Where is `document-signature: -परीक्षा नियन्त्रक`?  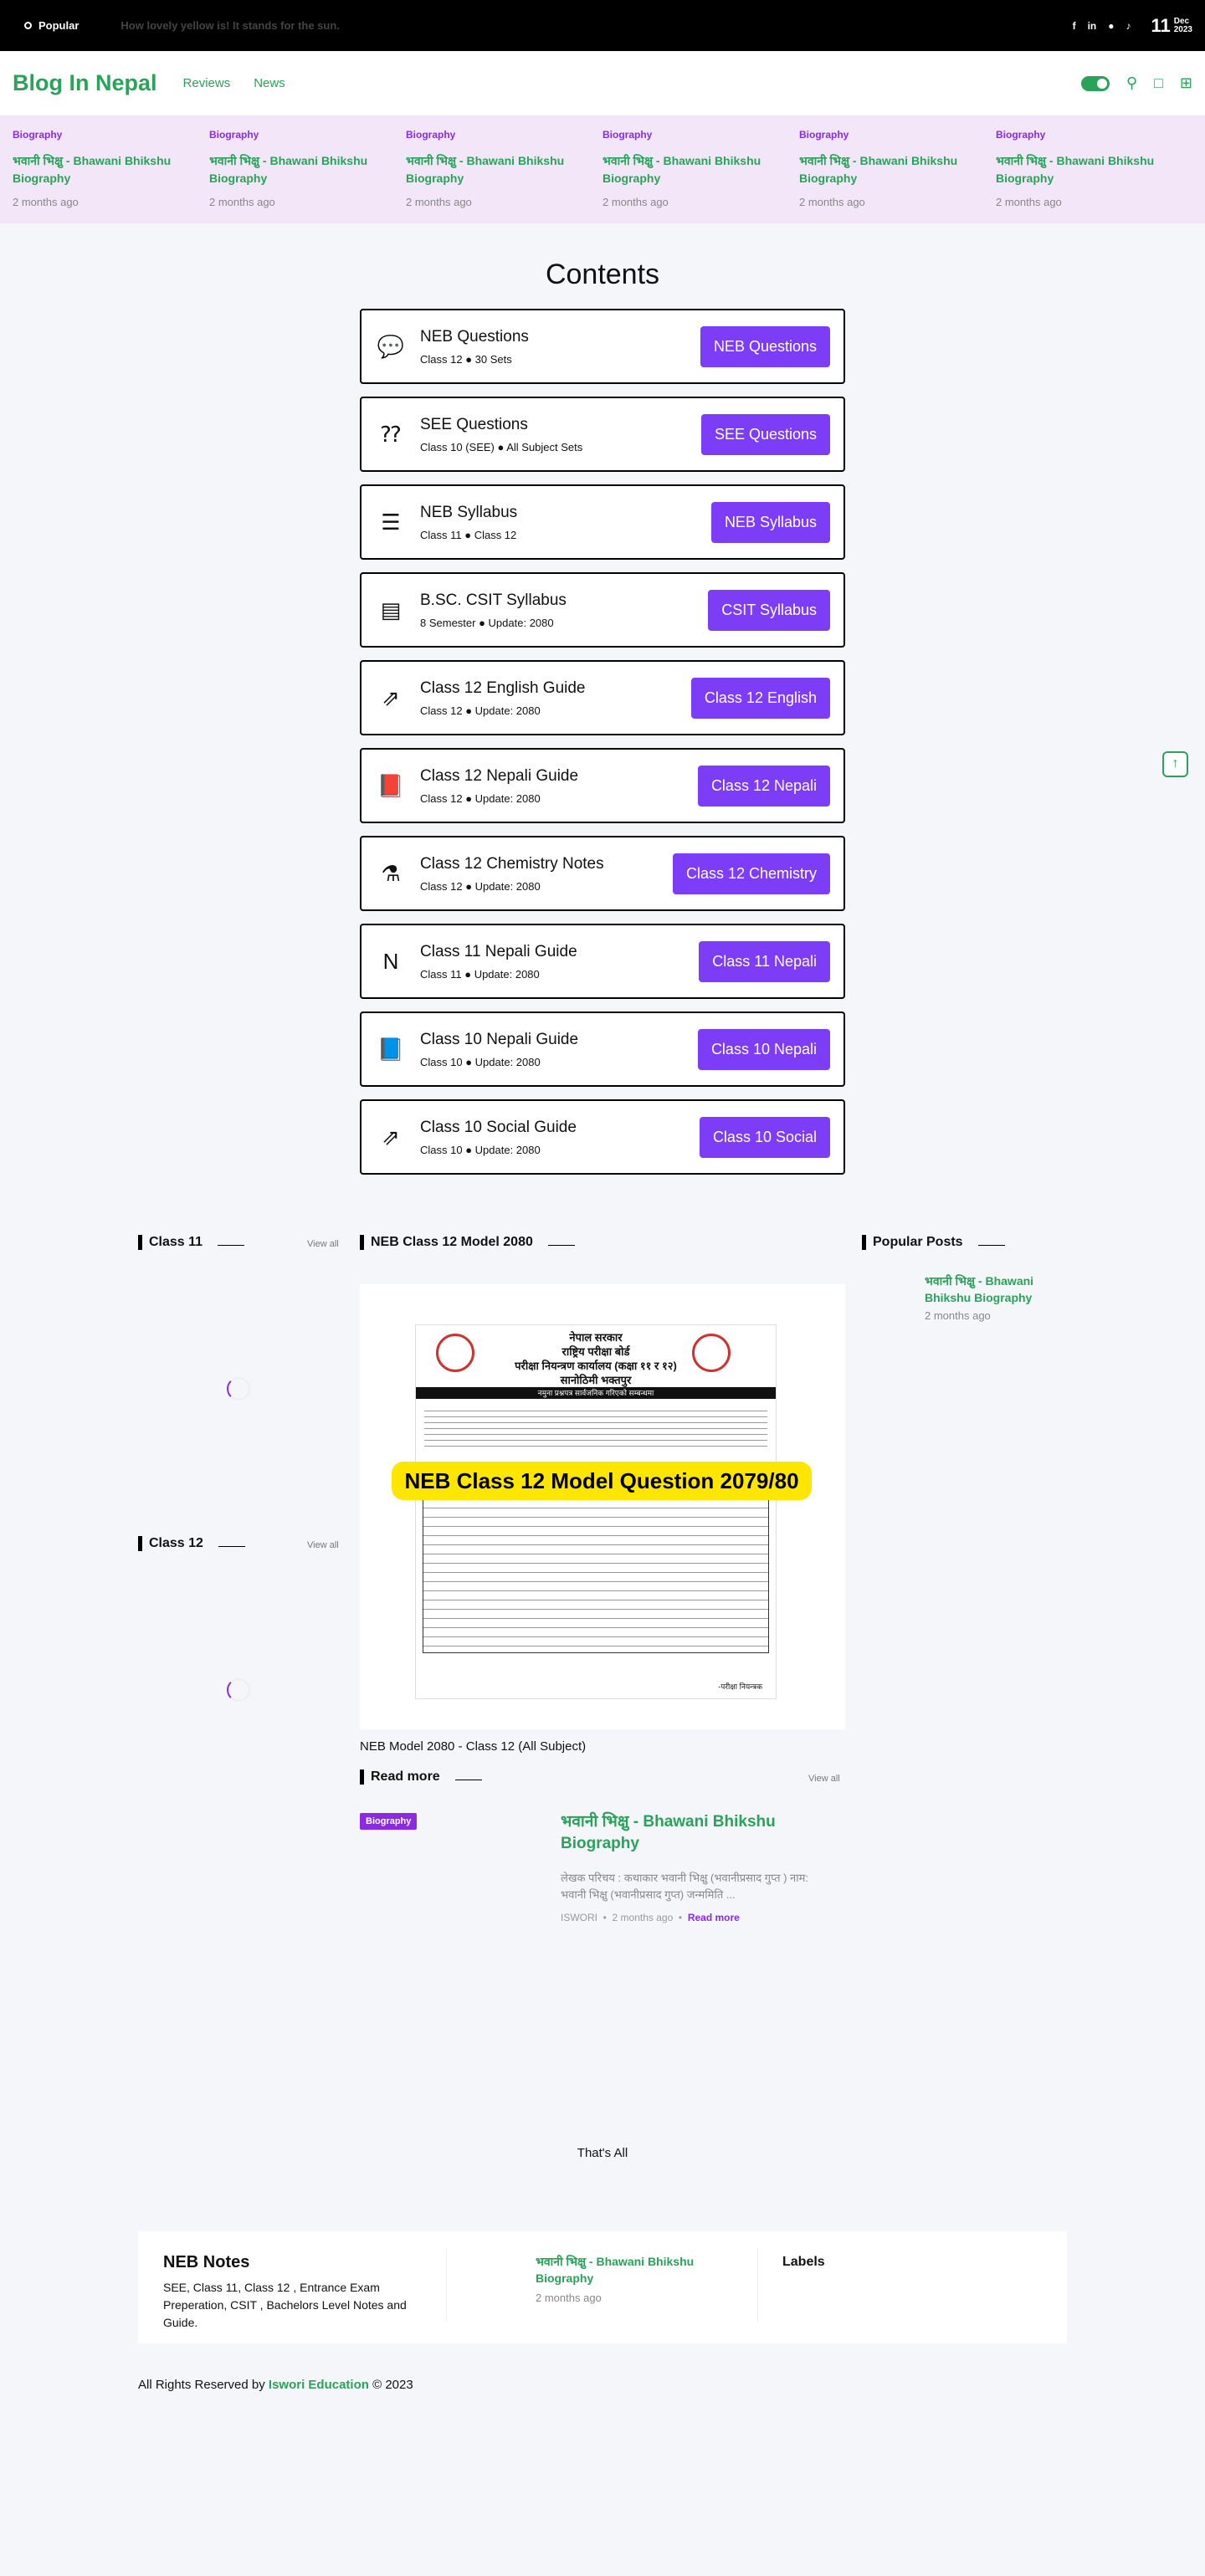
document-signature: -परीक्षा नियन्त्रक is located at coordinates (740, 1687).